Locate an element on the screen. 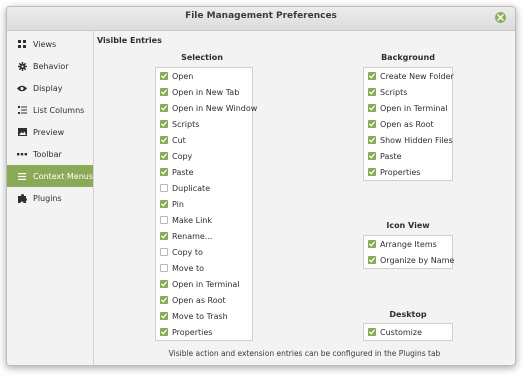 This screenshot has height=376, width=526. selection-entry-move-to-trash: Move to Trash is located at coordinates (192, 316).